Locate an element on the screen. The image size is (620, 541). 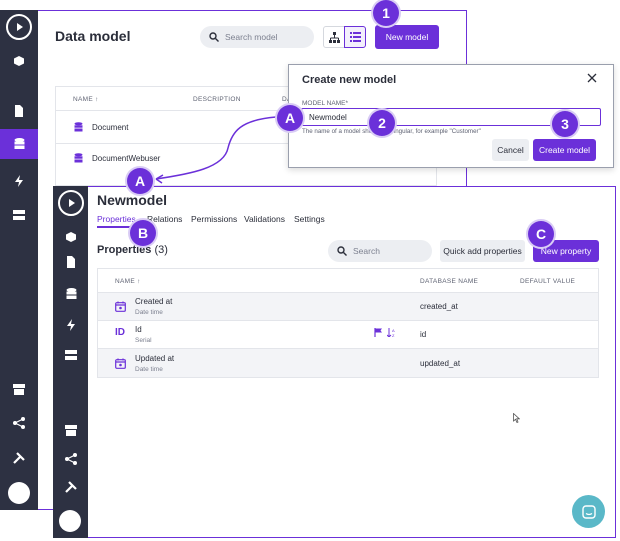
callout-c: C is located at coordinates (541, 234).